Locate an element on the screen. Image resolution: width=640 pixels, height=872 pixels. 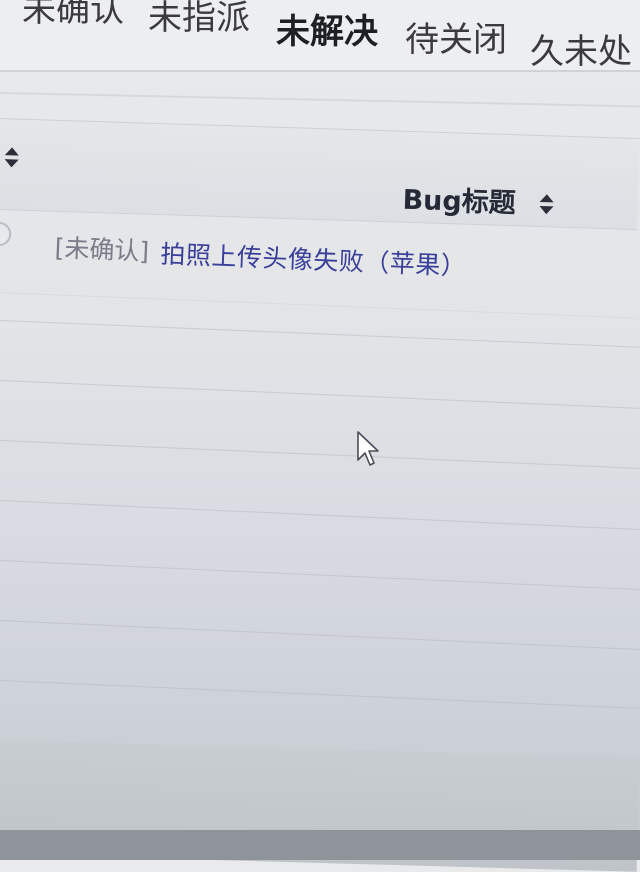
table-row: [未确认] 拍照上传头像失败（苹果） is located at coordinates (320, 266).